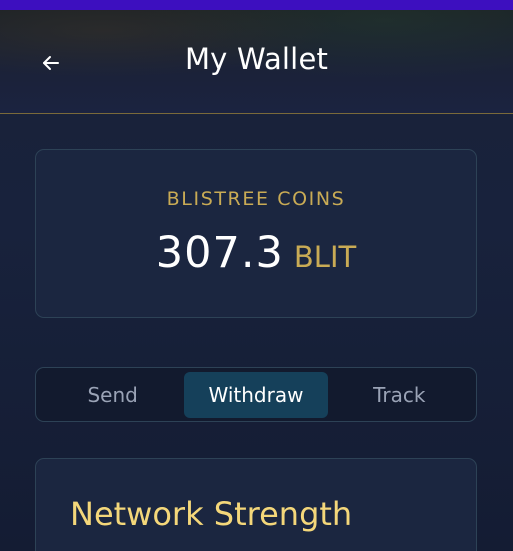 The width and height of the screenshot is (513, 551). I want to click on tab-send: Send, so click(112, 395).